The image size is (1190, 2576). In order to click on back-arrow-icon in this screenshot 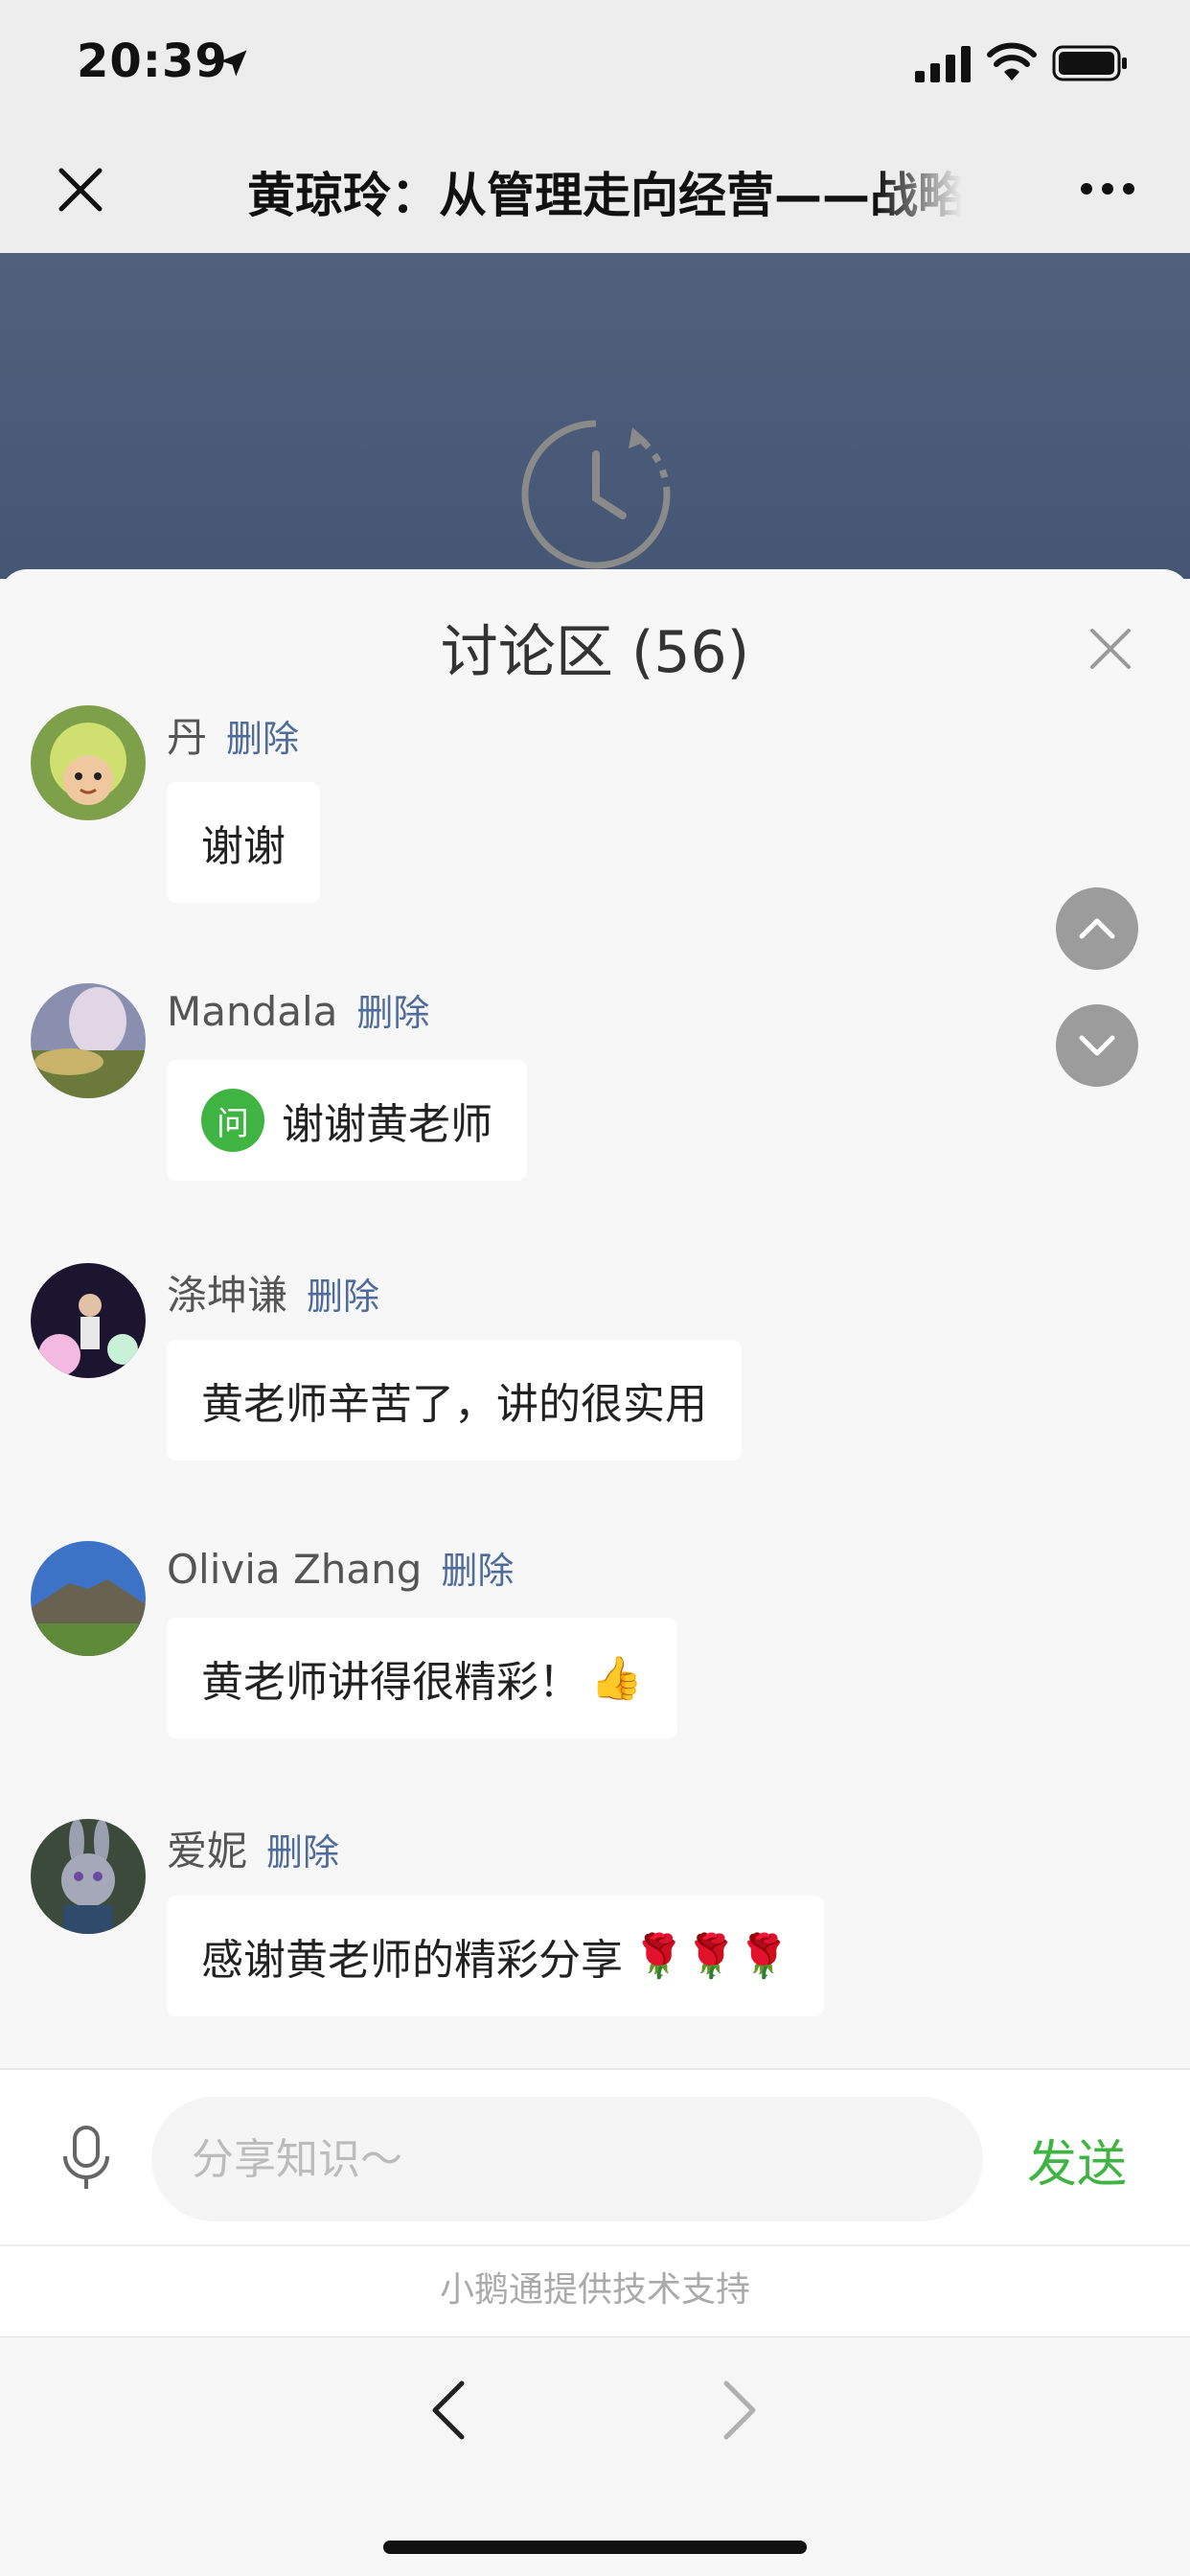, I will do `click(449, 2410)`.